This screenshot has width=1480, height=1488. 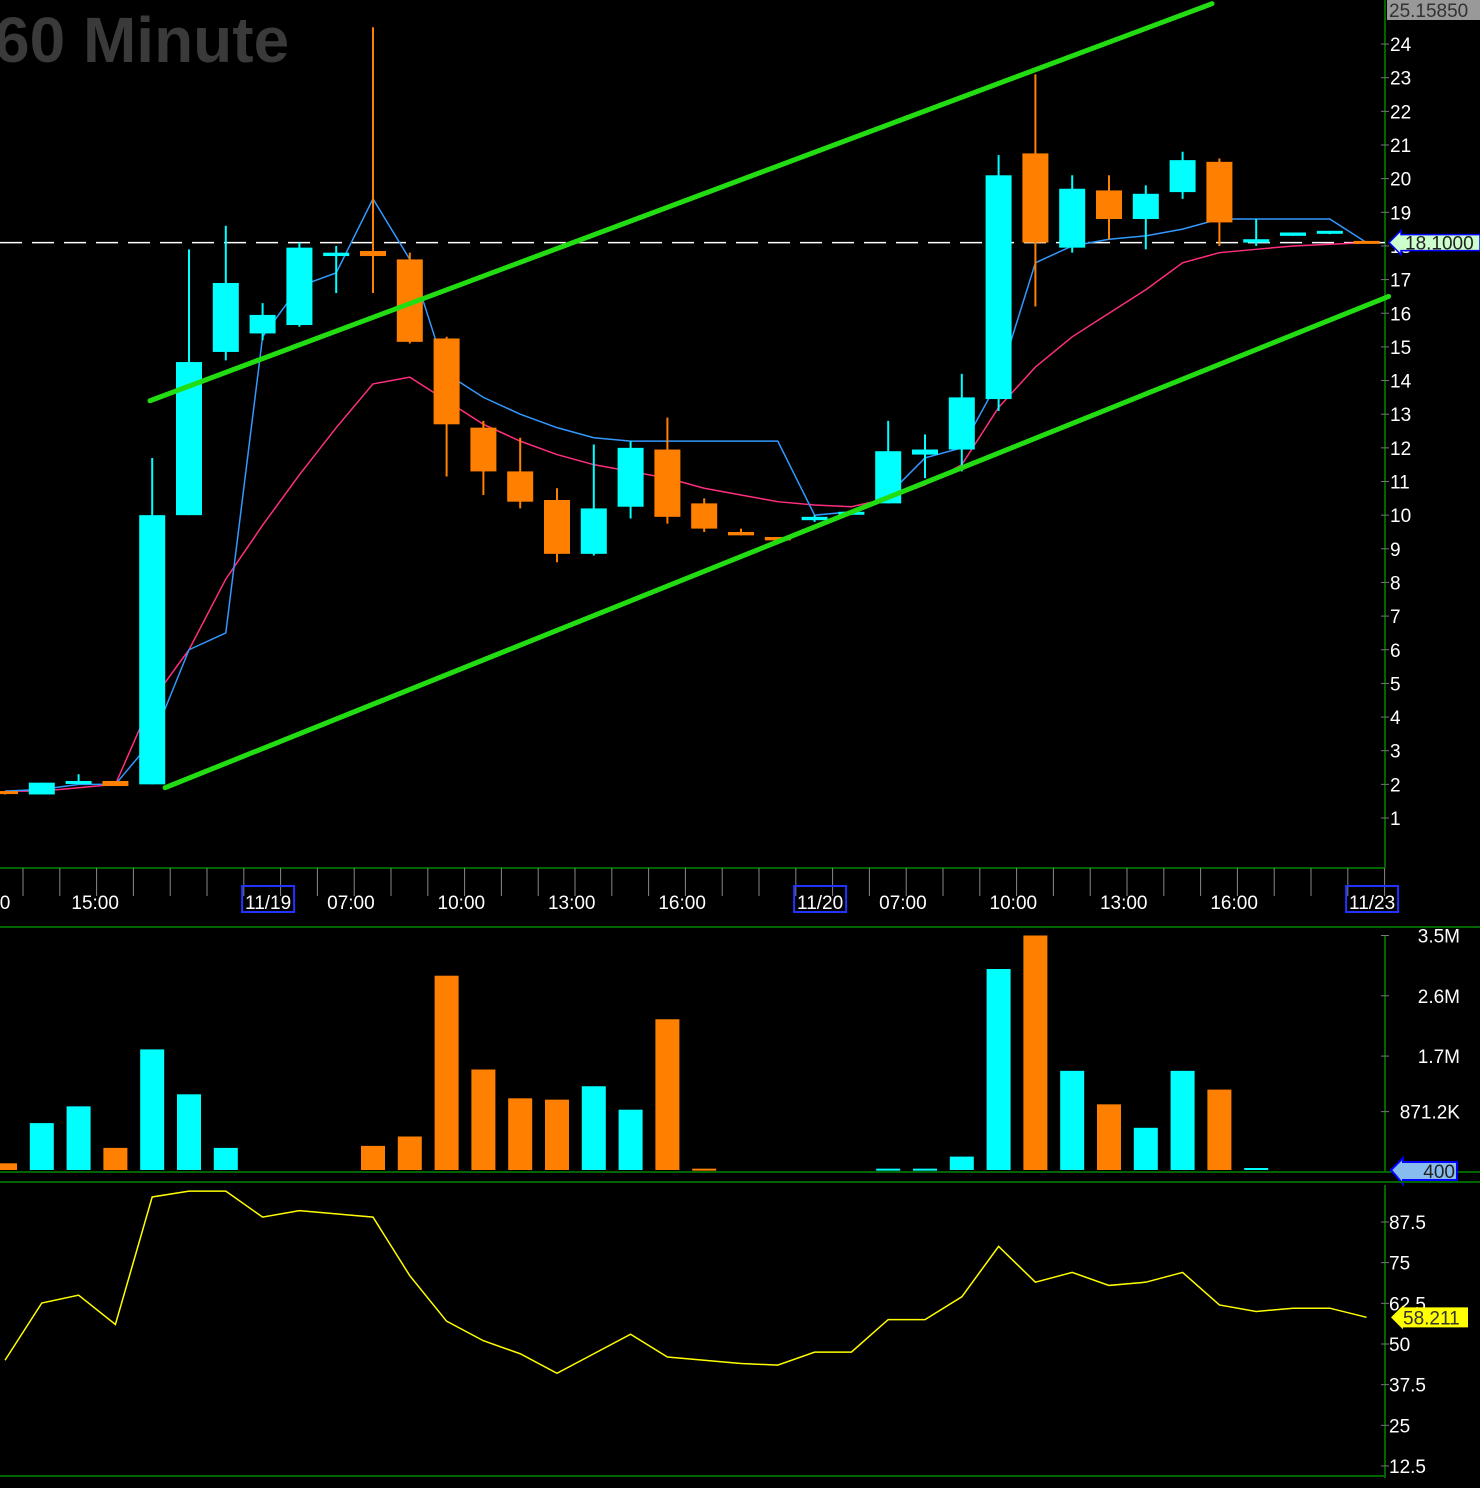 I want to click on rsi-tick-label: 75, so click(x=1399, y=1264).